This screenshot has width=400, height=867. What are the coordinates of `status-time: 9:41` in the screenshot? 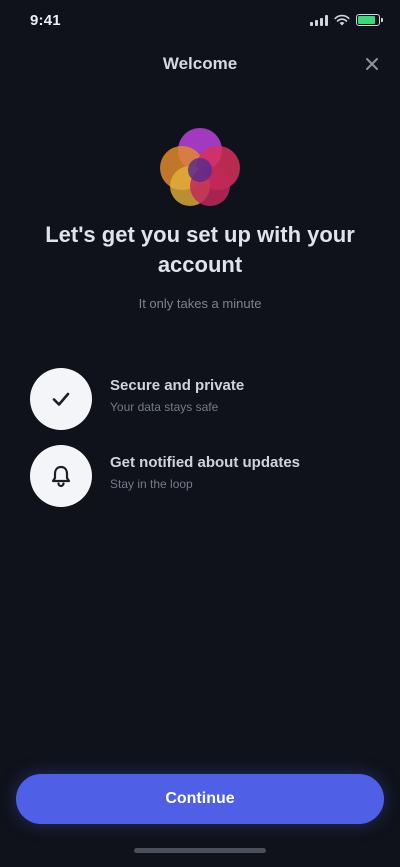 It's located at (45, 20).